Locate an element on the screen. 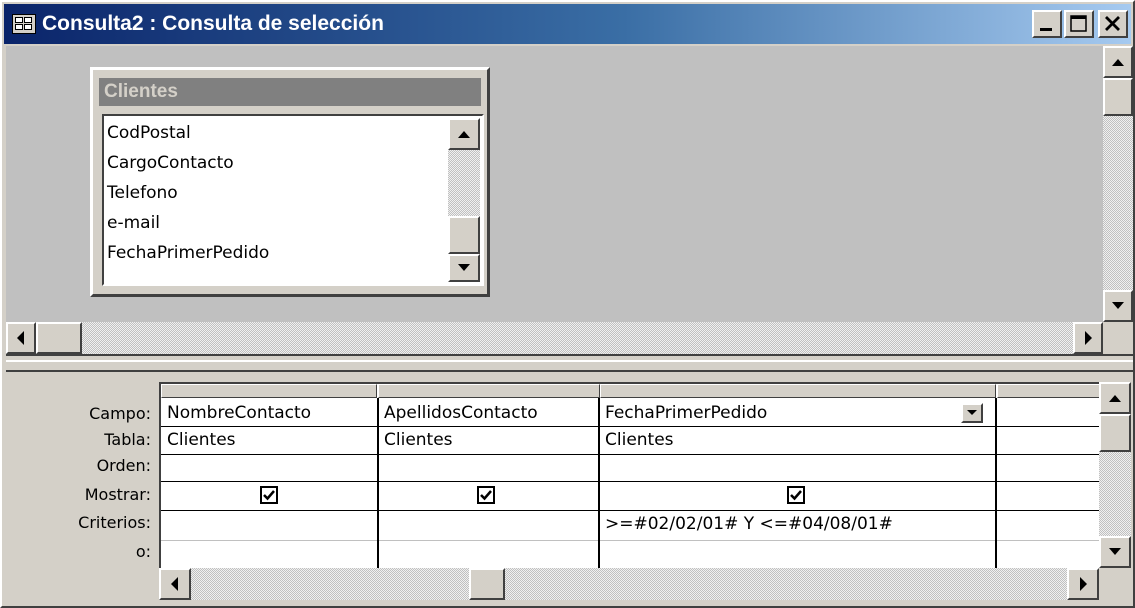 This screenshot has height=608, width=1135. grid-scroll-left is located at coordinates (175, 584).